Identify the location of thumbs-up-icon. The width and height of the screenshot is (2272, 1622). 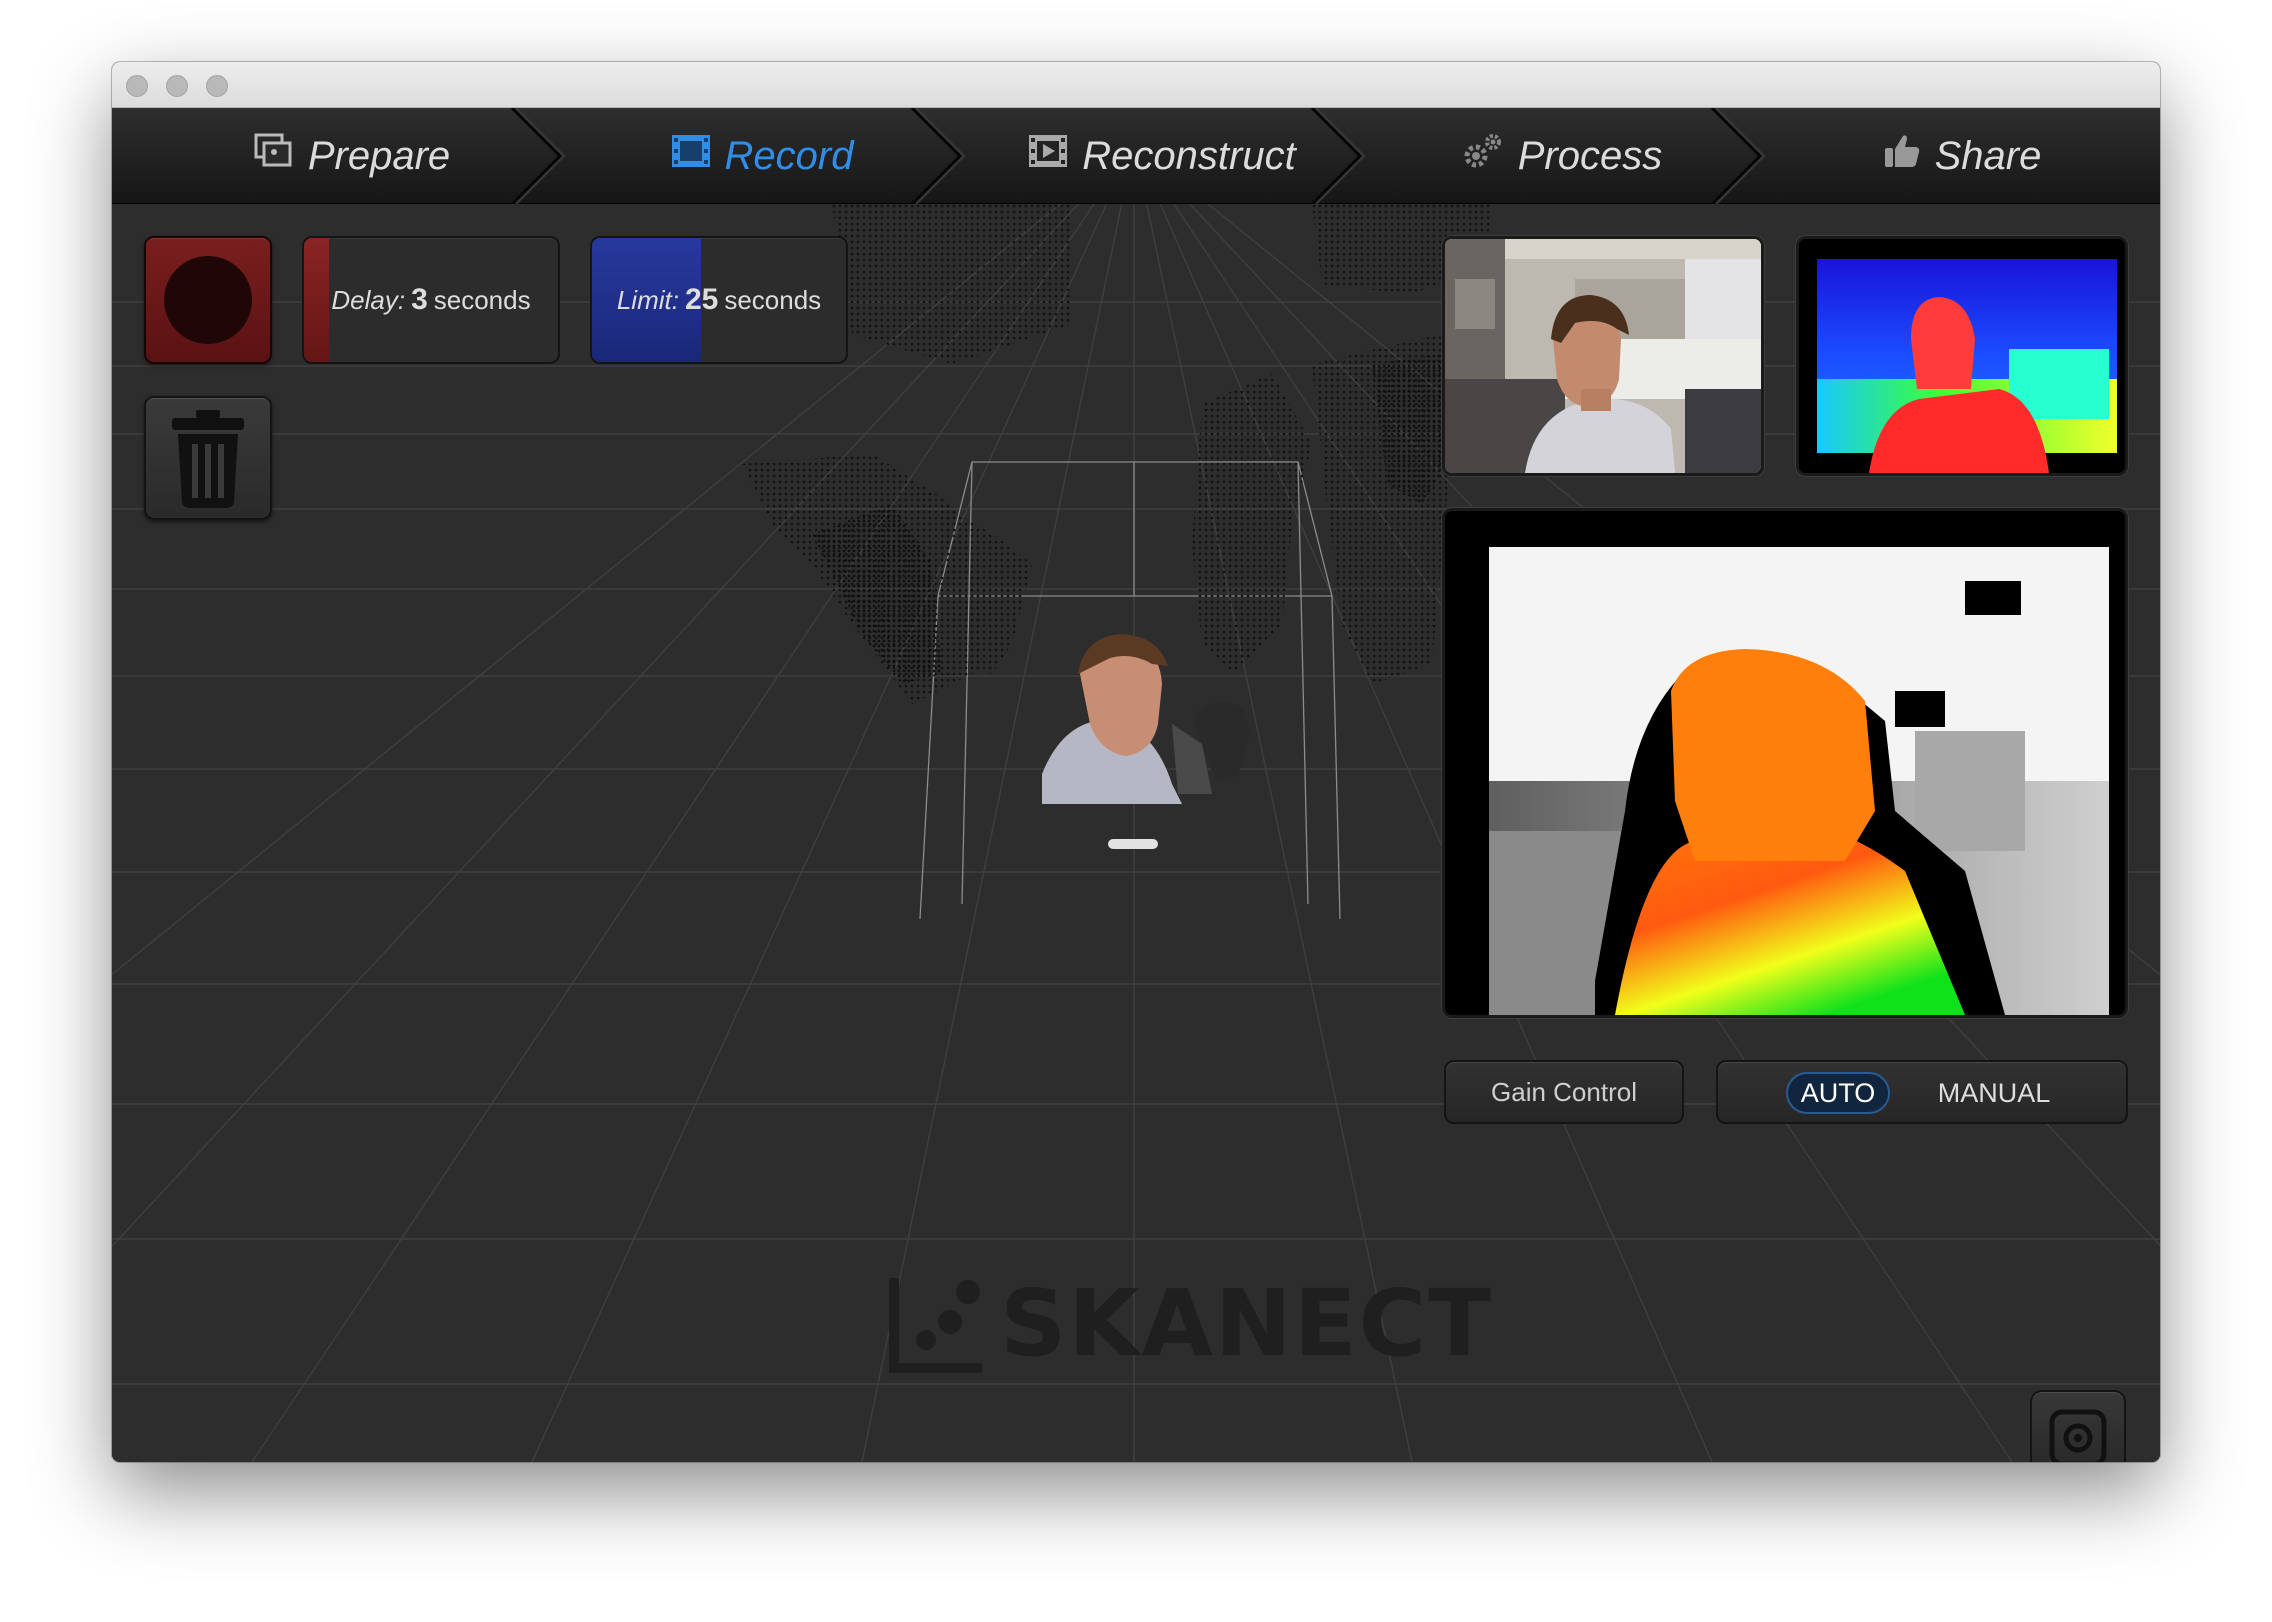
(1902, 156).